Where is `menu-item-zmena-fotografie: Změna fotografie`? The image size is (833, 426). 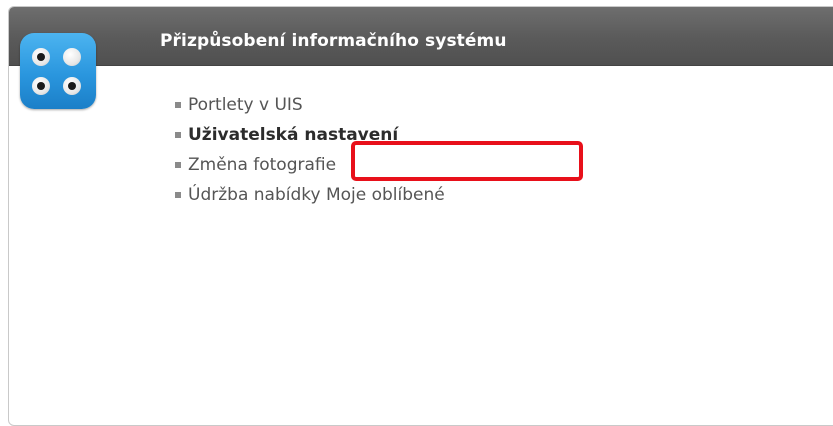 menu-item-zmena-fotografie: Změna fotografie is located at coordinates (310, 166).